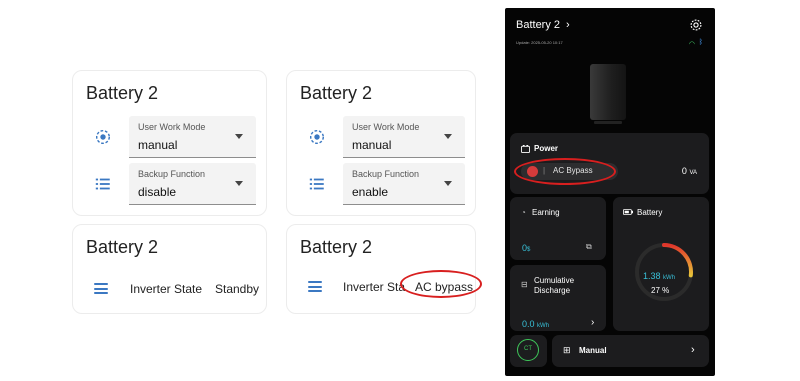 The height and width of the screenshot is (381, 800). What do you see at coordinates (593, 350) in the screenshot?
I see `mode-label: Manual` at bounding box center [593, 350].